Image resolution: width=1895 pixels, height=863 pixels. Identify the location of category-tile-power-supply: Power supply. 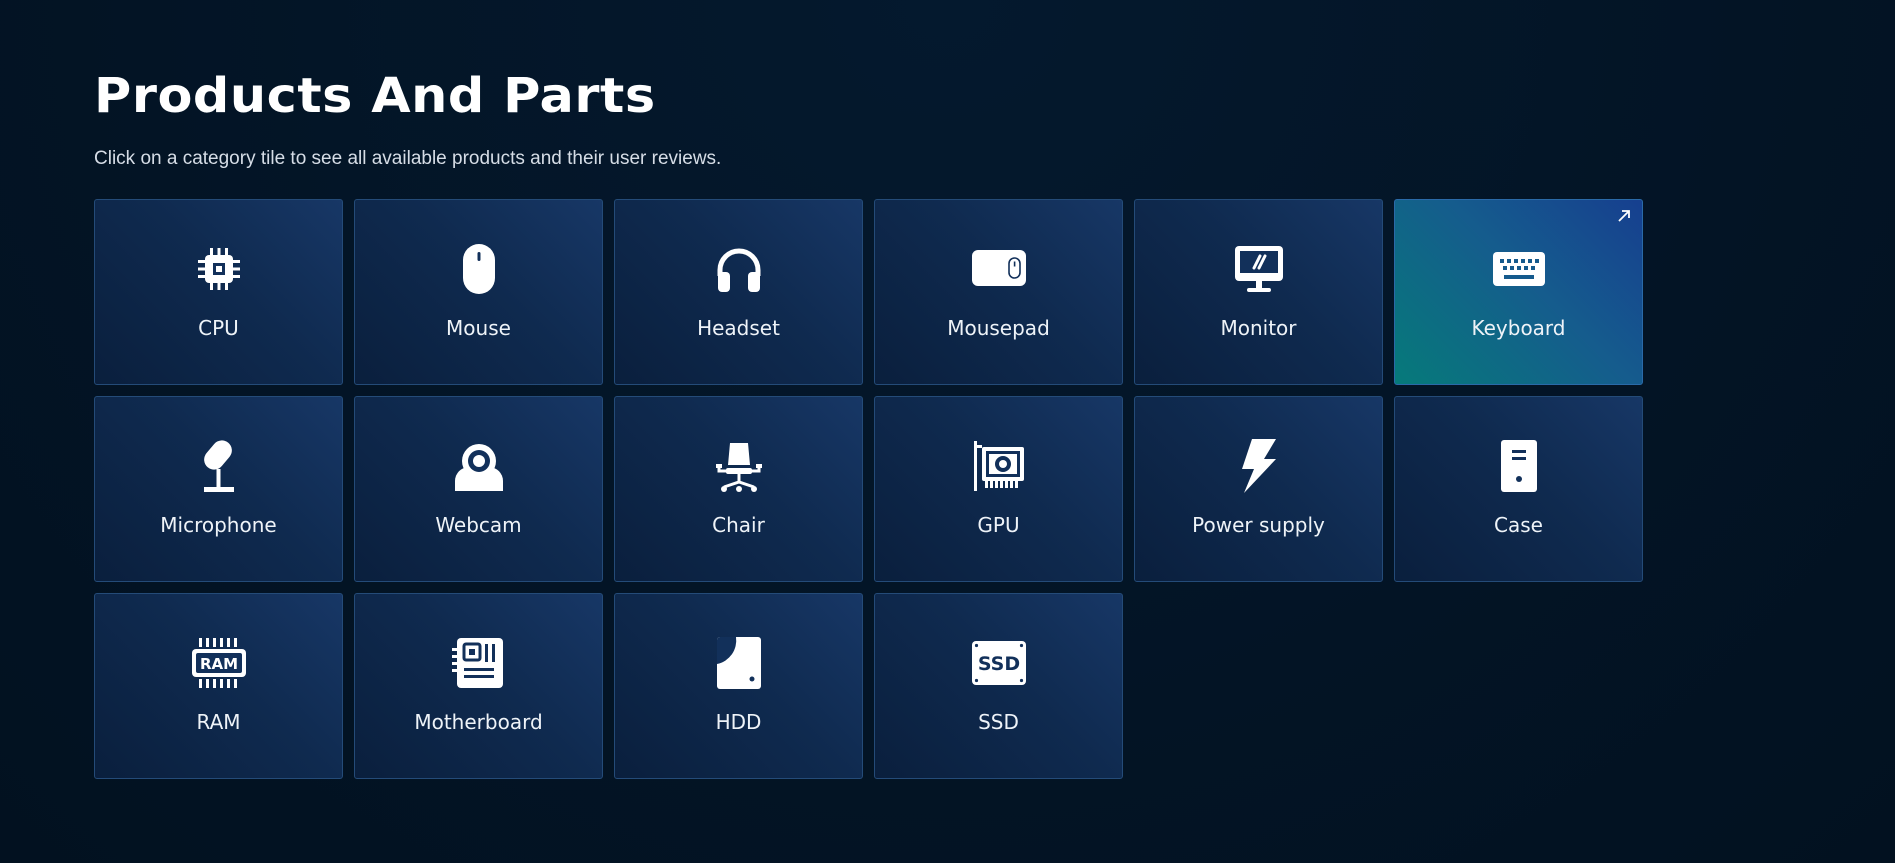
(1258, 489).